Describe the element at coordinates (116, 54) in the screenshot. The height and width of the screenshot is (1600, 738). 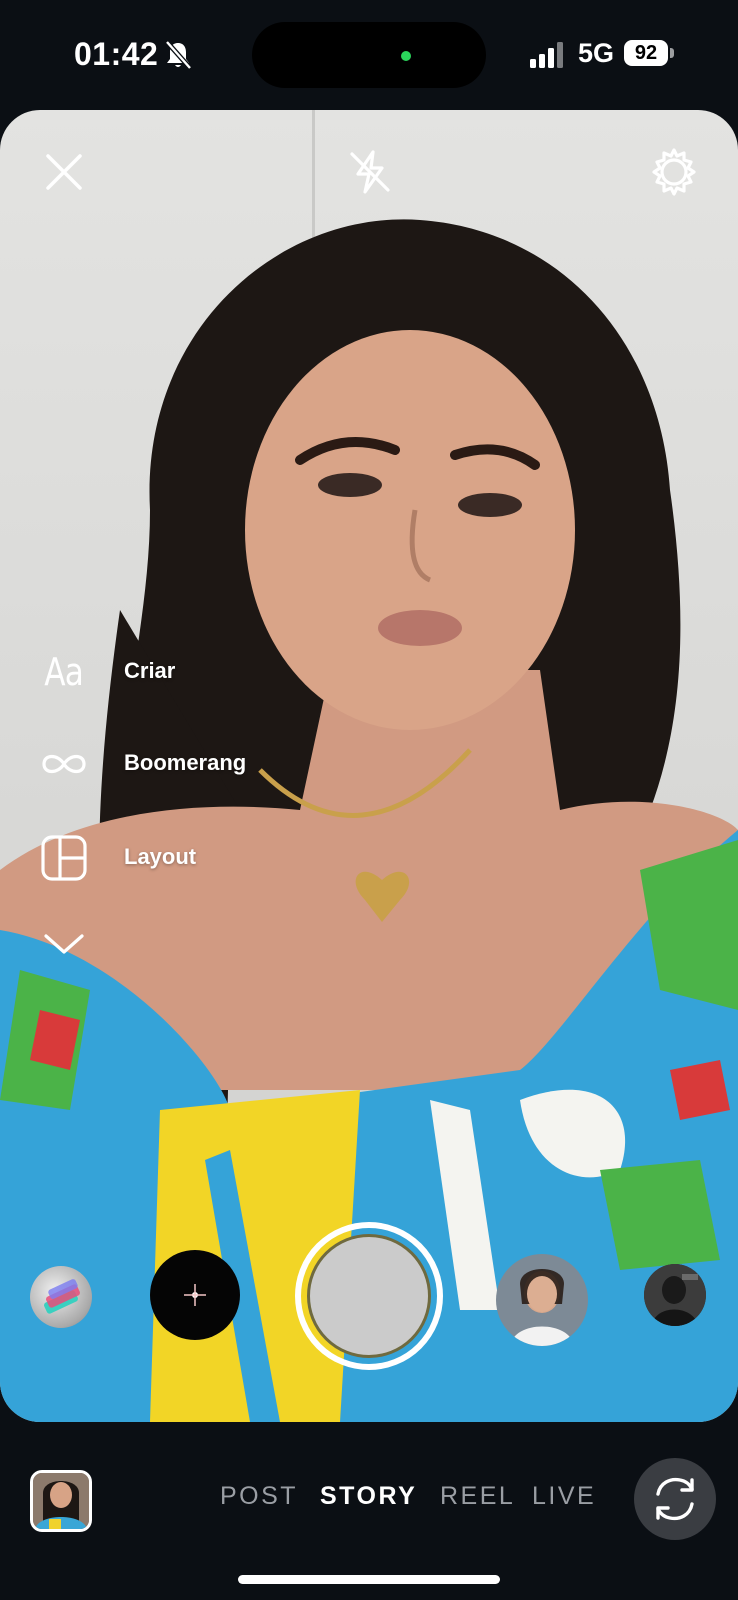
I see `status-time: 01:42` at that location.